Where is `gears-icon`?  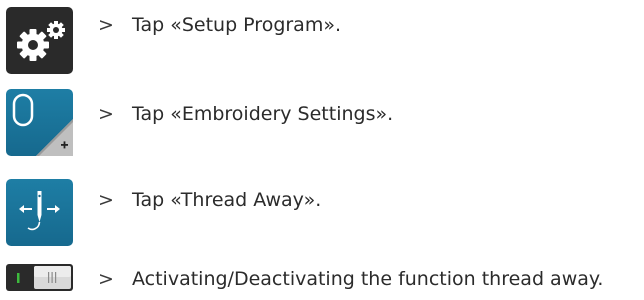 gears-icon is located at coordinates (41, 41).